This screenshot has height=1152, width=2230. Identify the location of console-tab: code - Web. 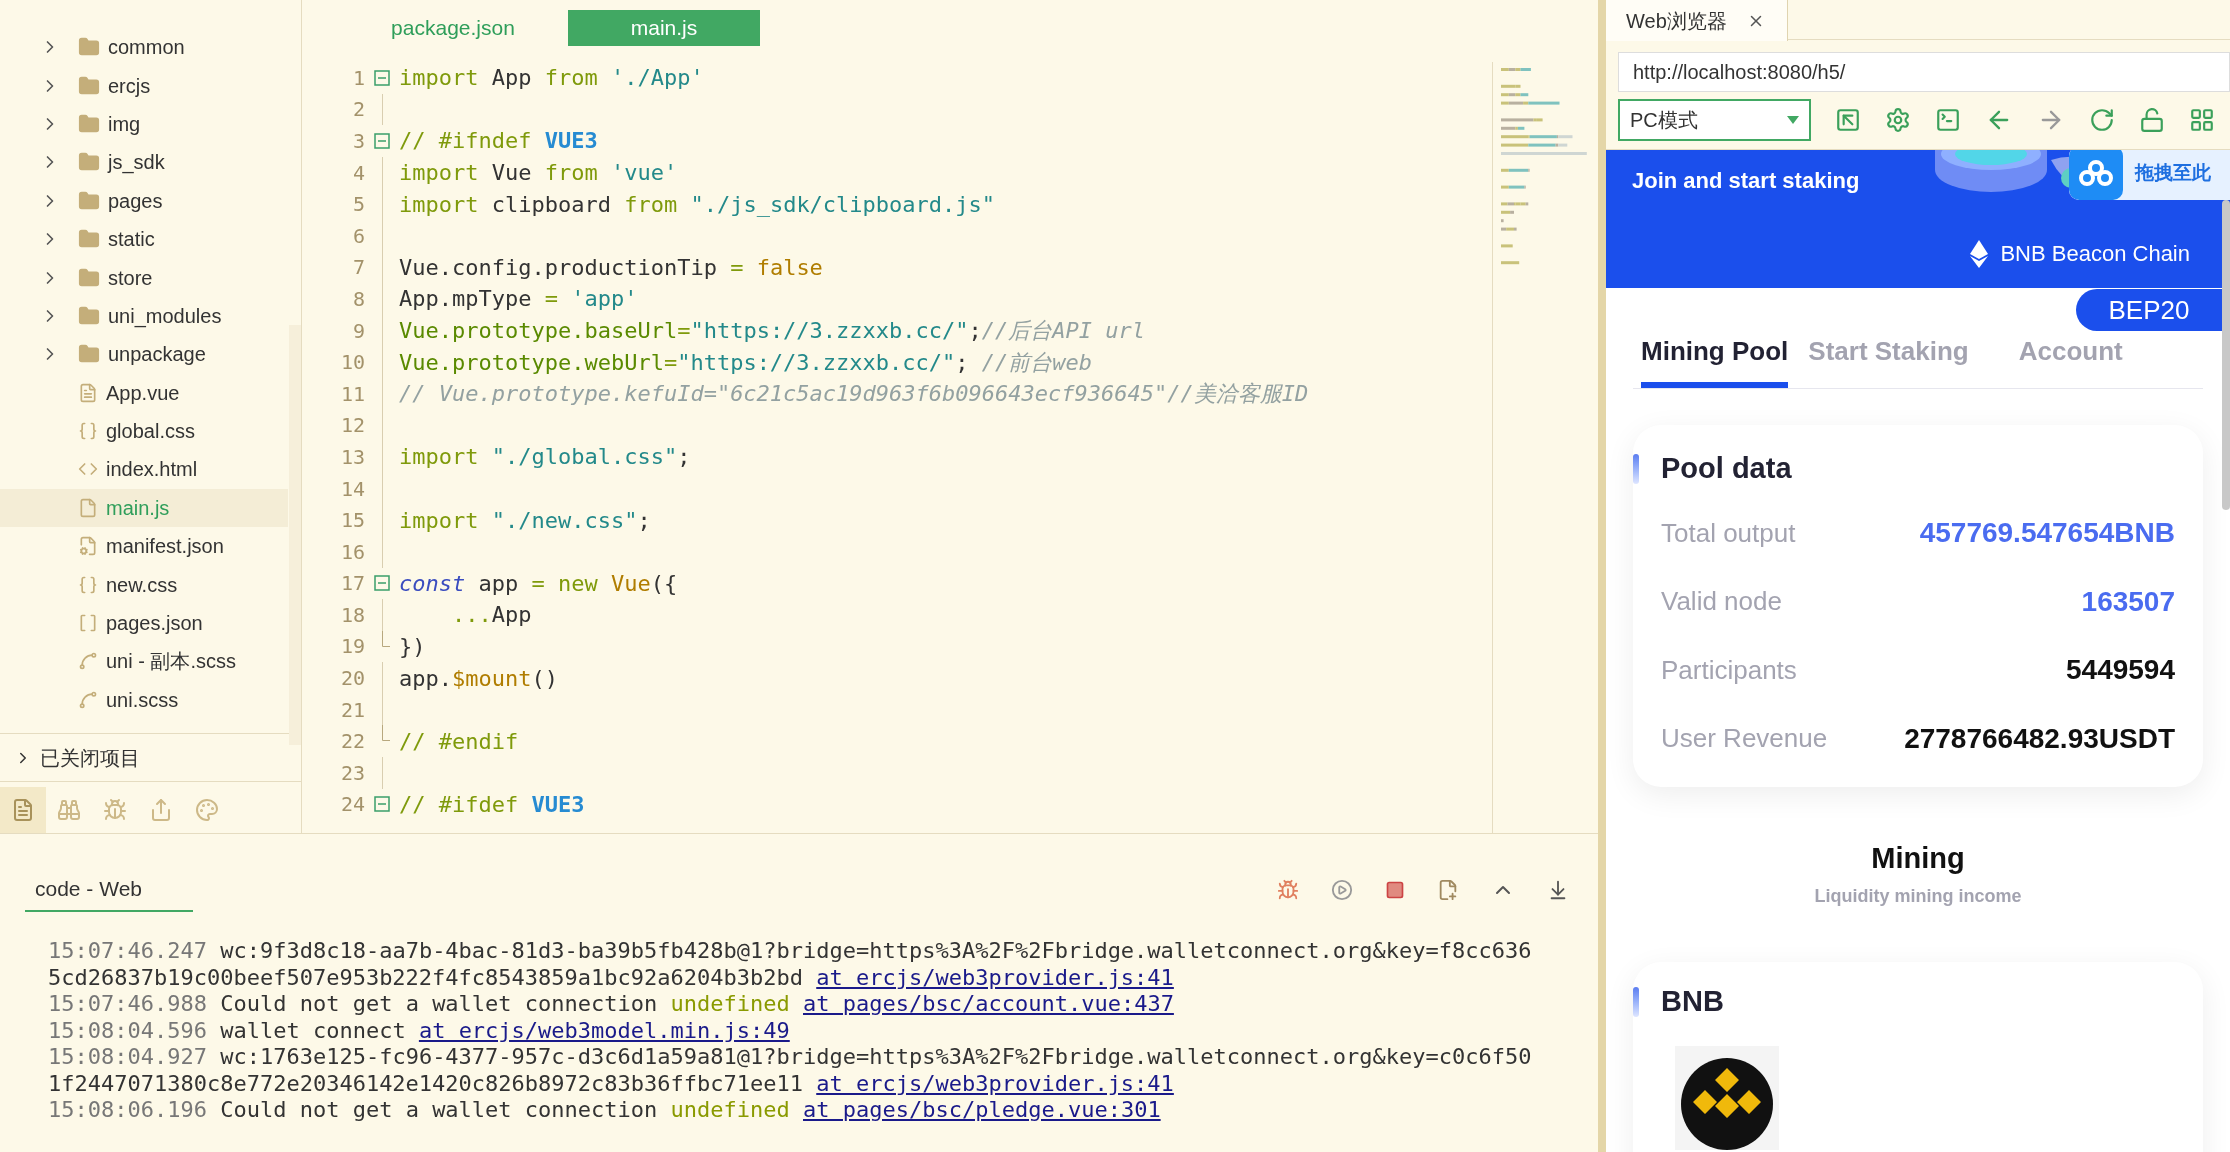
(109, 890).